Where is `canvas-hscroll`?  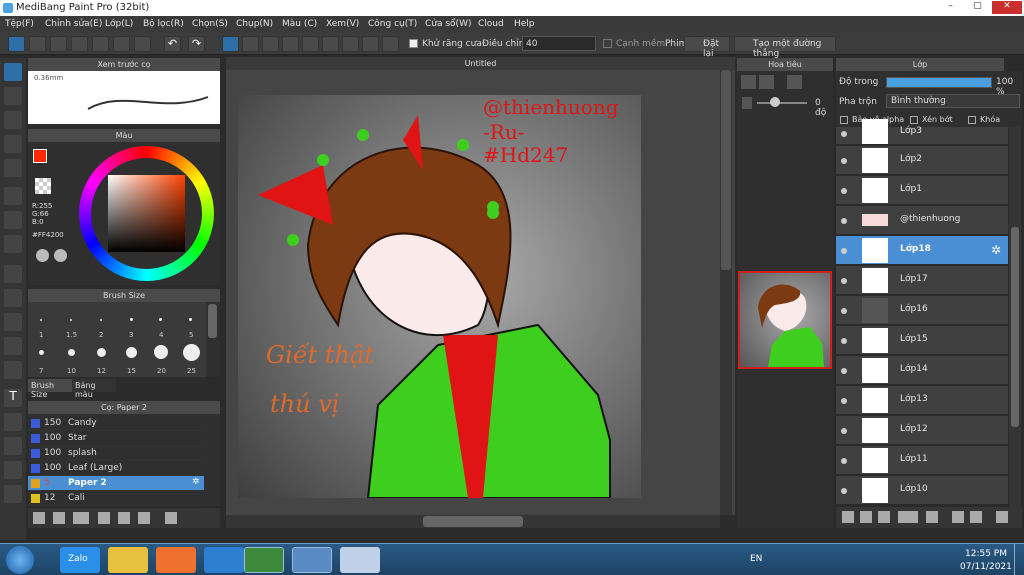
canvas-hscroll is located at coordinates (473, 521).